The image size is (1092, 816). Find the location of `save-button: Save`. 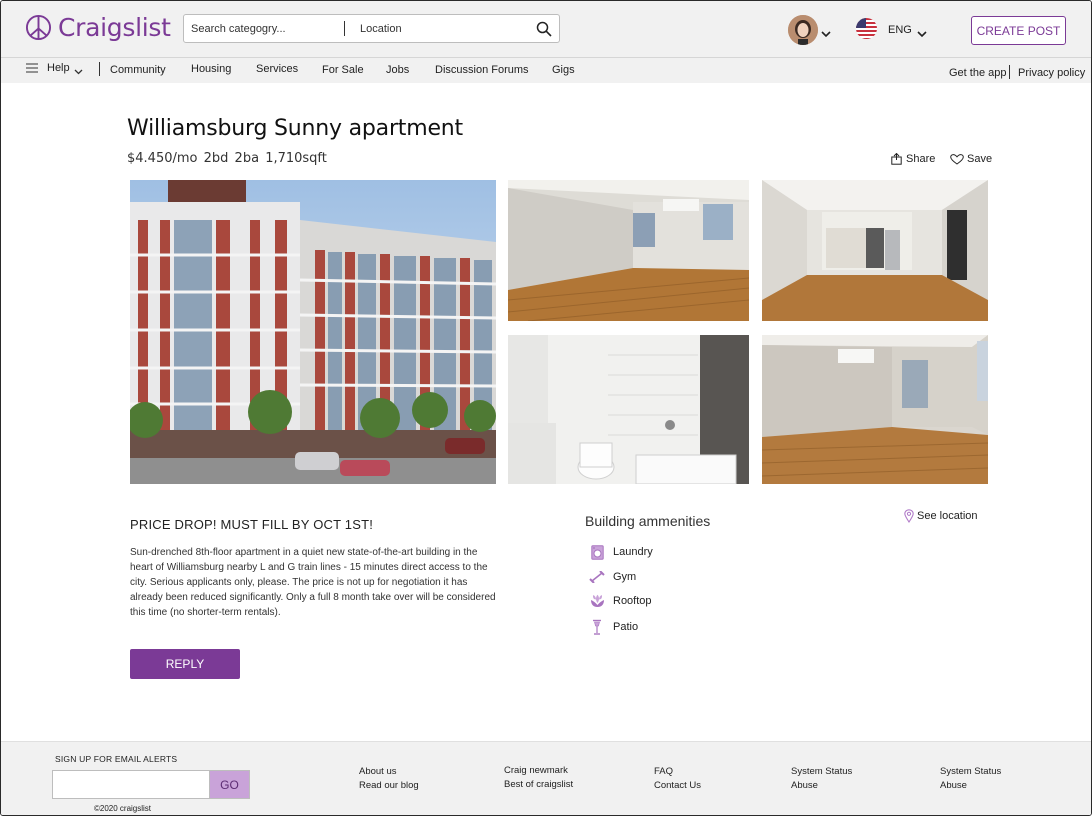

save-button: Save is located at coordinates (971, 159).